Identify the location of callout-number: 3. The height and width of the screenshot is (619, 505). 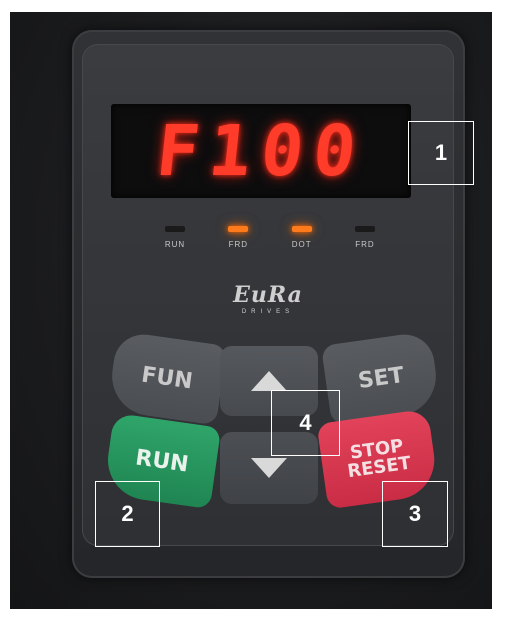
(415, 513).